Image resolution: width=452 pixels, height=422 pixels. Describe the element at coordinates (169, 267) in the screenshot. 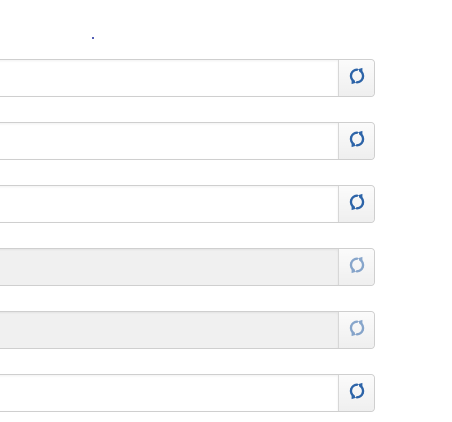

I see `text-field-4-disabled` at that location.